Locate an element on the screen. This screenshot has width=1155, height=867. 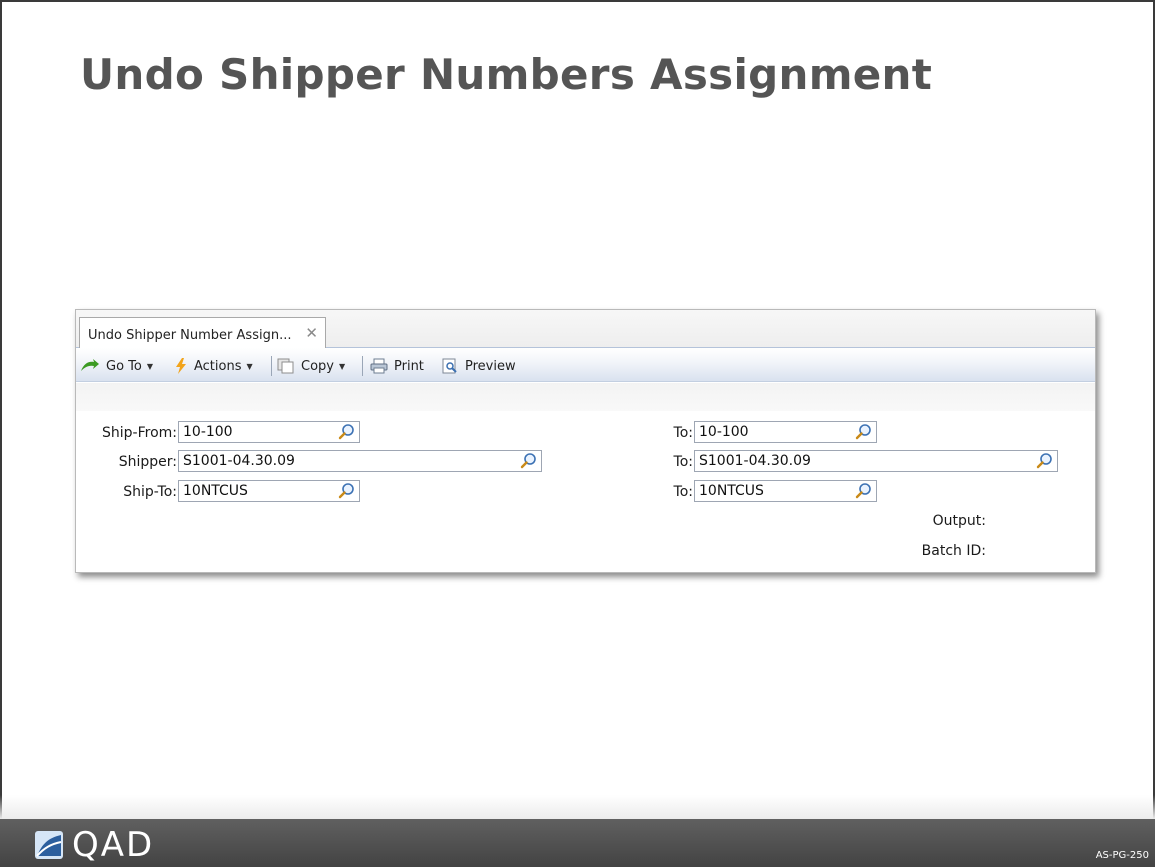
actions-button: Actions ▼ is located at coordinates (213, 366).